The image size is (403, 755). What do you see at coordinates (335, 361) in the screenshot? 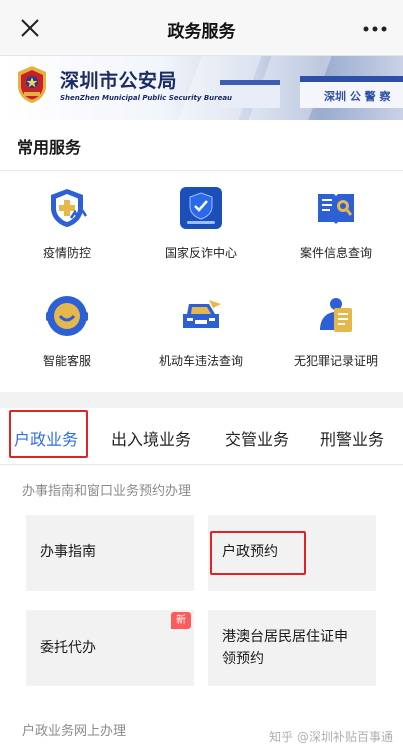
I see `service-label: 无犯罪记录证明` at bounding box center [335, 361].